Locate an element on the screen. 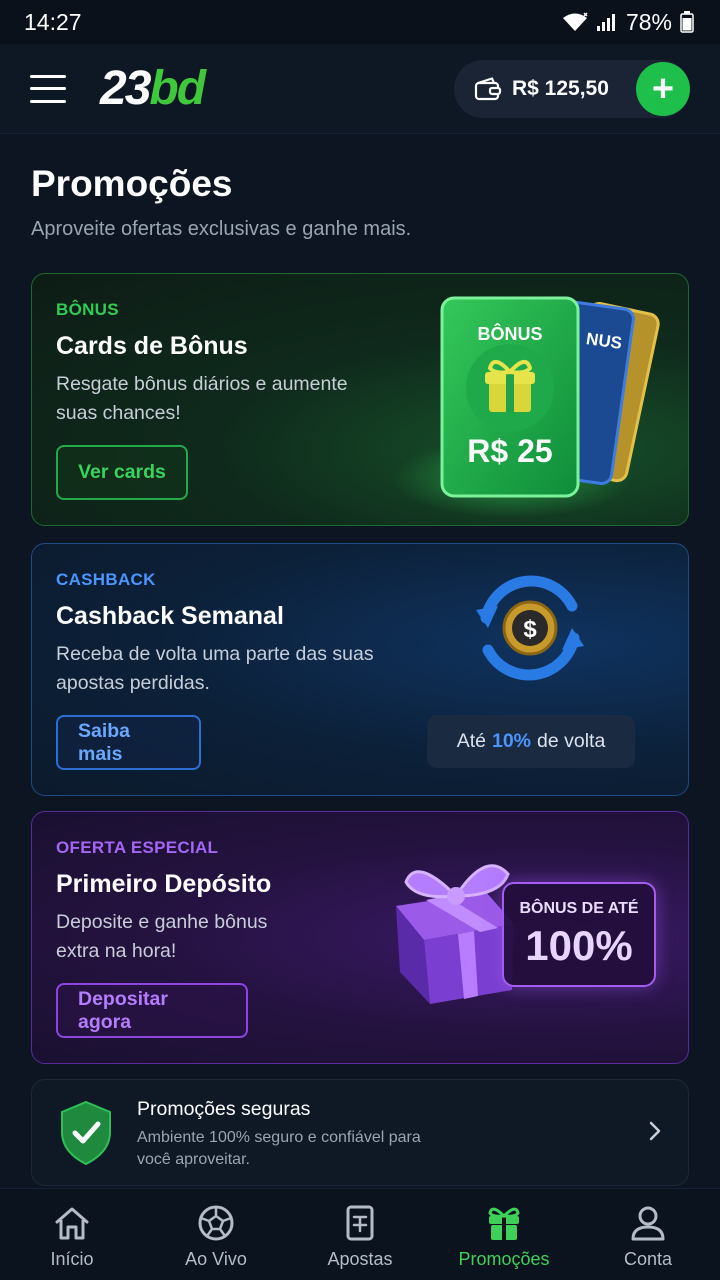 The height and width of the screenshot is (1280, 720). card-value: R$ 25 is located at coordinates (509, 451).